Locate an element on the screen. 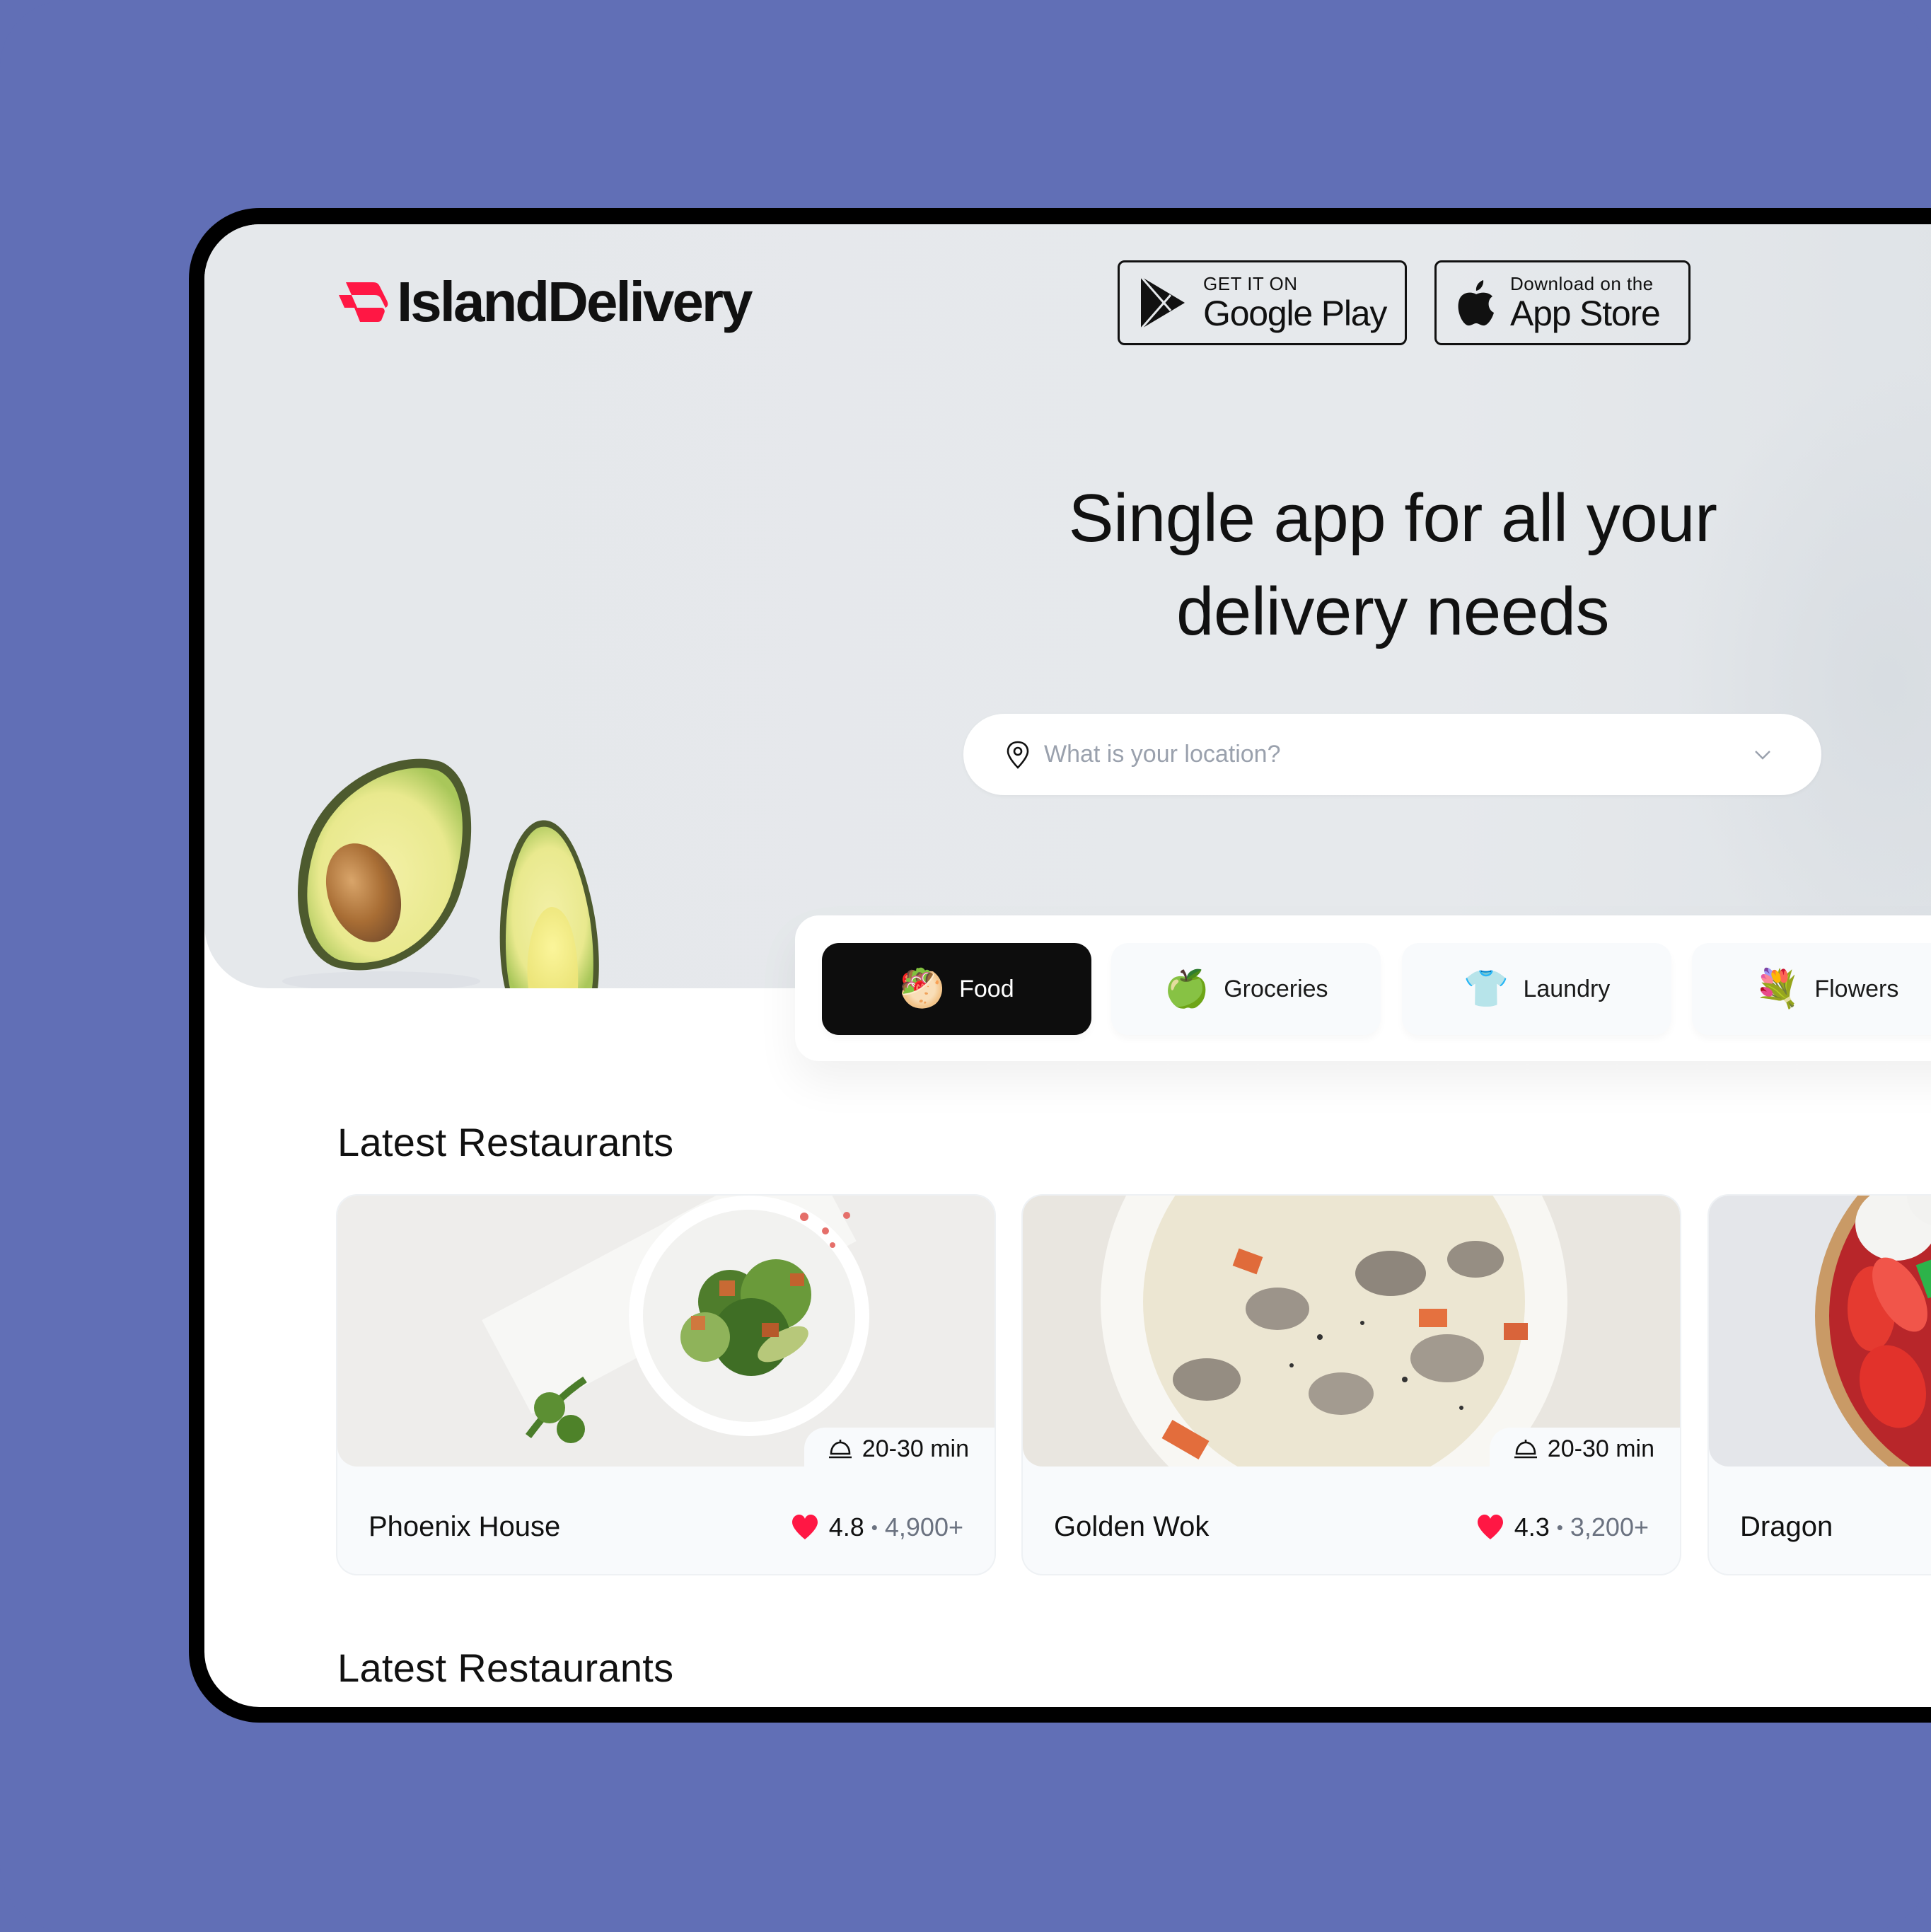  app-store-big-text: App Store is located at coordinates (1585, 313).